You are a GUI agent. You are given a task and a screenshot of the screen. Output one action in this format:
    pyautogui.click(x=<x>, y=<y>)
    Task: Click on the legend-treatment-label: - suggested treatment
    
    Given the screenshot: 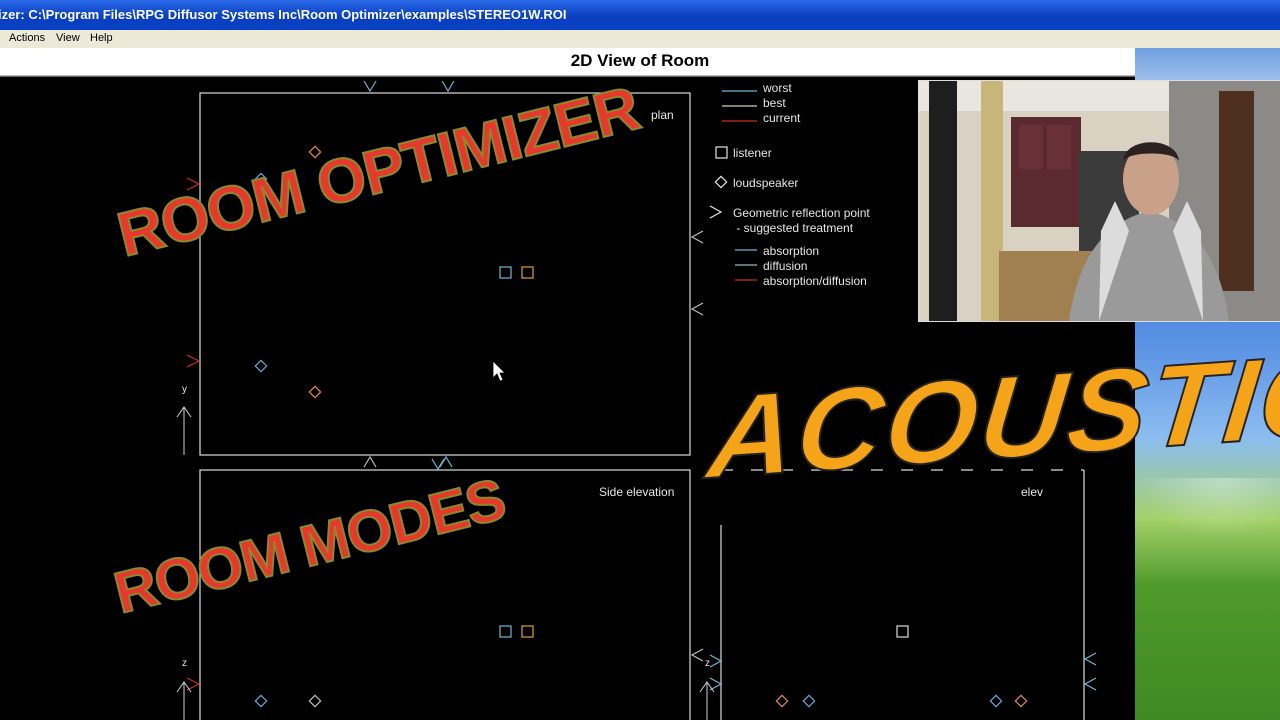 What is the action you would take?
    pyautogui.click(x=793, y=228)
    